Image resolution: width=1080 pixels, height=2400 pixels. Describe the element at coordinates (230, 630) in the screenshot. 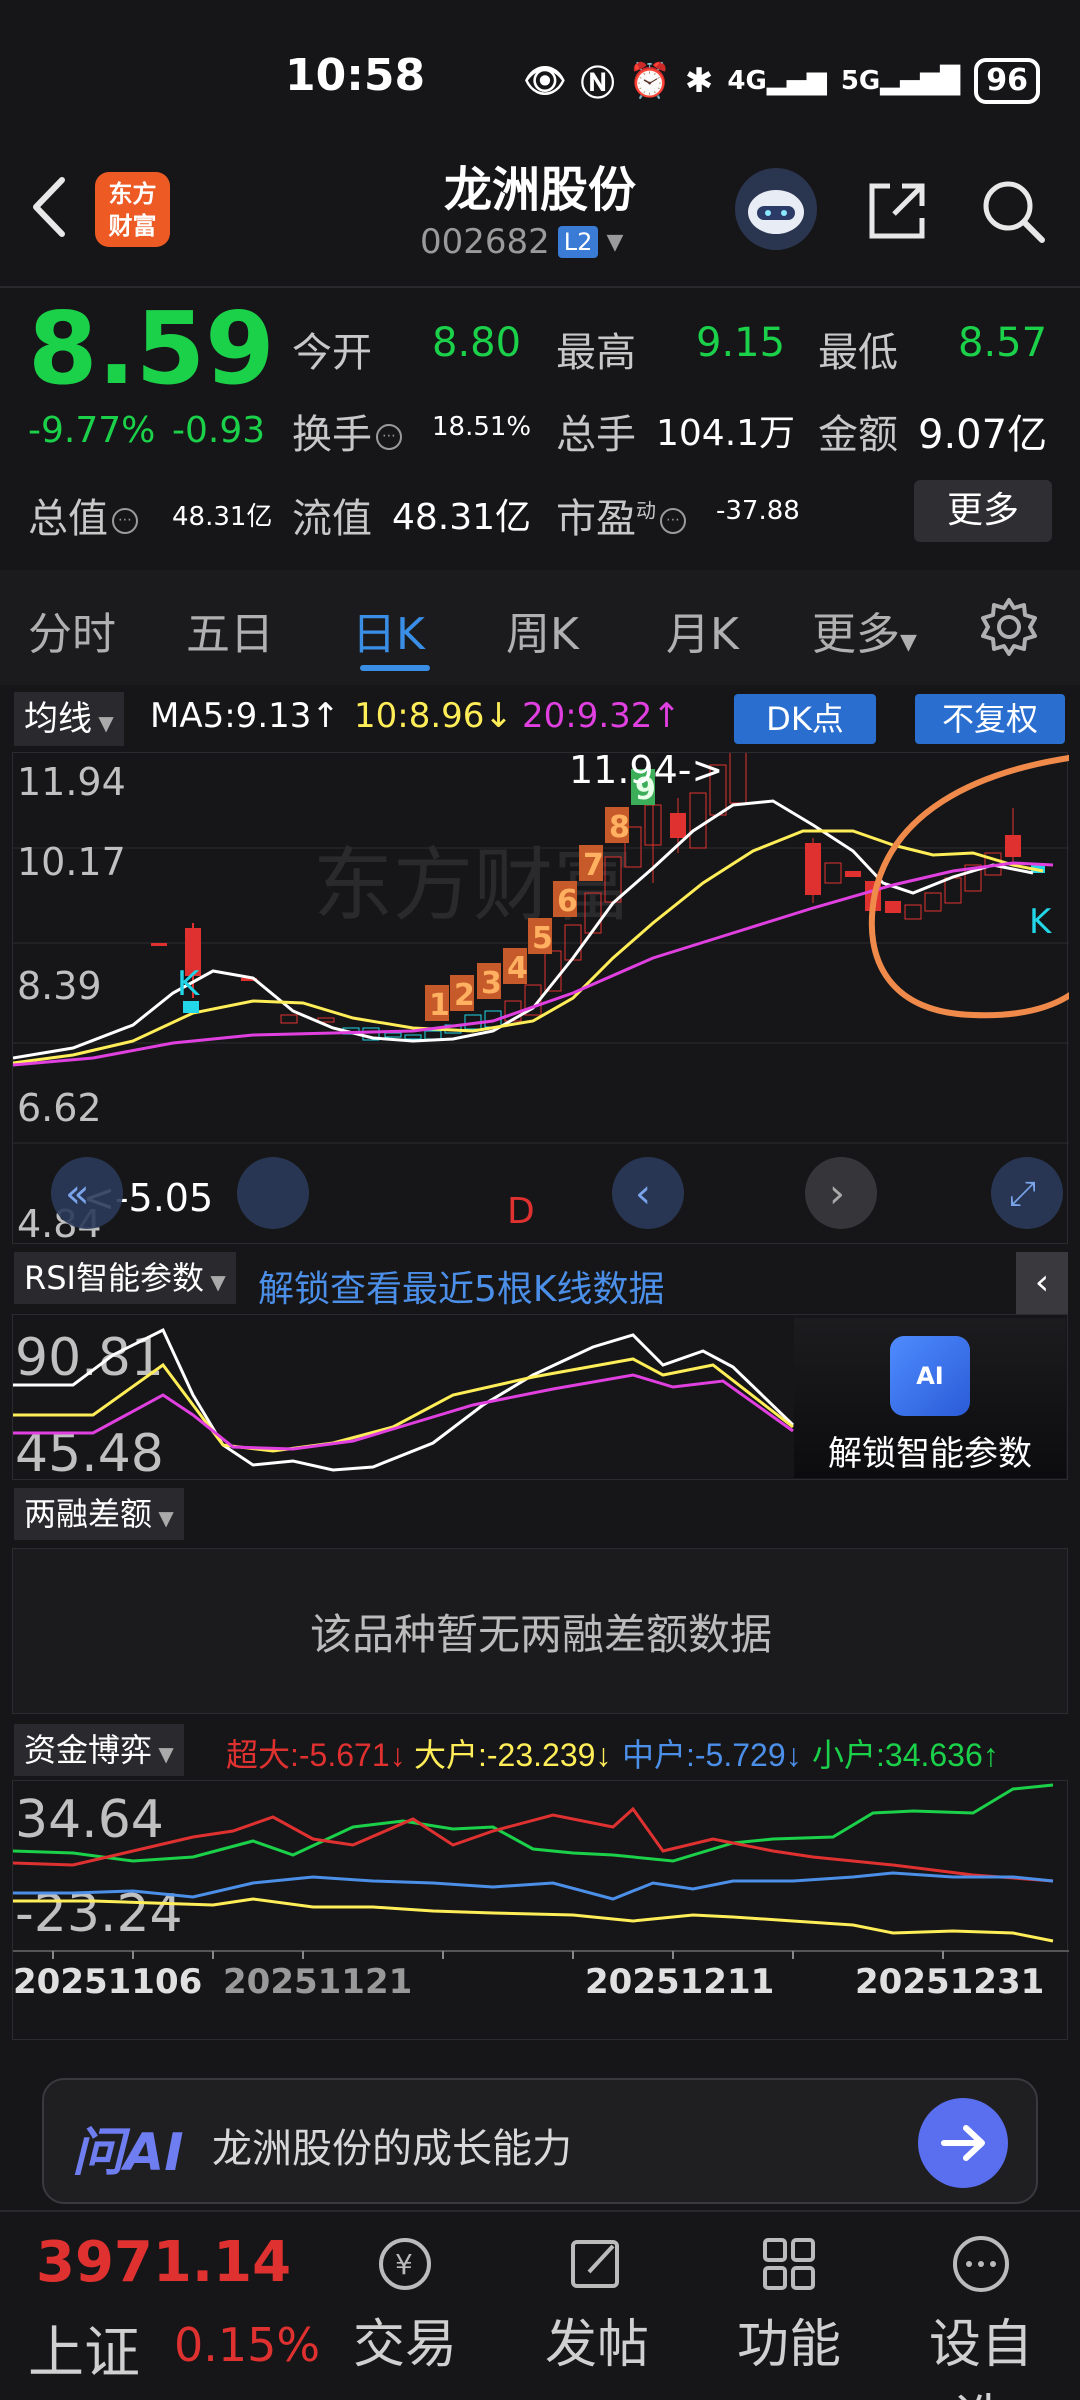

I see `tab-five-day: 五日` at that location.